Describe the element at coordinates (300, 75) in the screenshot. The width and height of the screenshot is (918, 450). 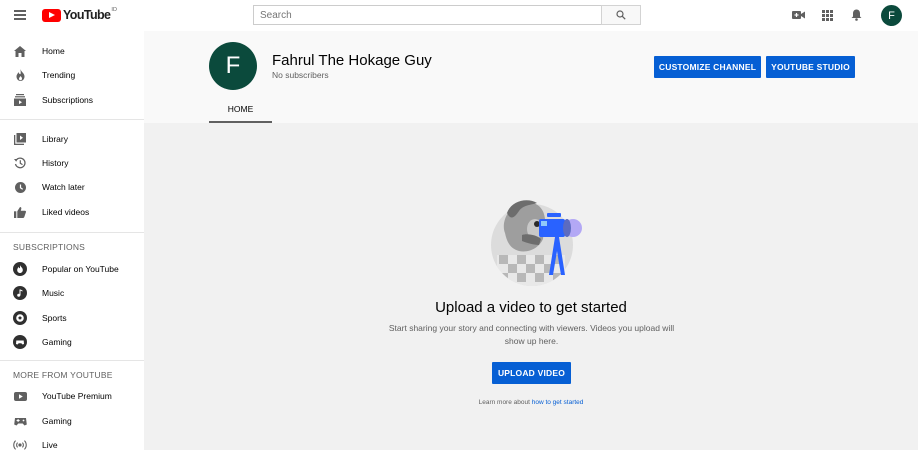
I see `subscriber-count: No subscribers` at that location.